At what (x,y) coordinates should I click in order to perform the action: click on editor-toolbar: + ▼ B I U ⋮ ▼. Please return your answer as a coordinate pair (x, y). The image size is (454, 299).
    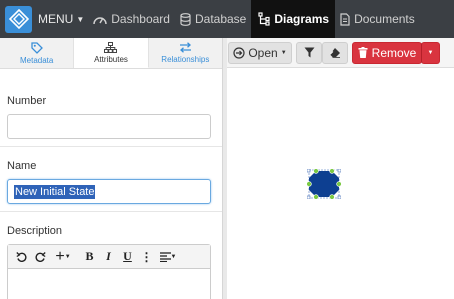
    Looking at the image, I should click on (109, 257).